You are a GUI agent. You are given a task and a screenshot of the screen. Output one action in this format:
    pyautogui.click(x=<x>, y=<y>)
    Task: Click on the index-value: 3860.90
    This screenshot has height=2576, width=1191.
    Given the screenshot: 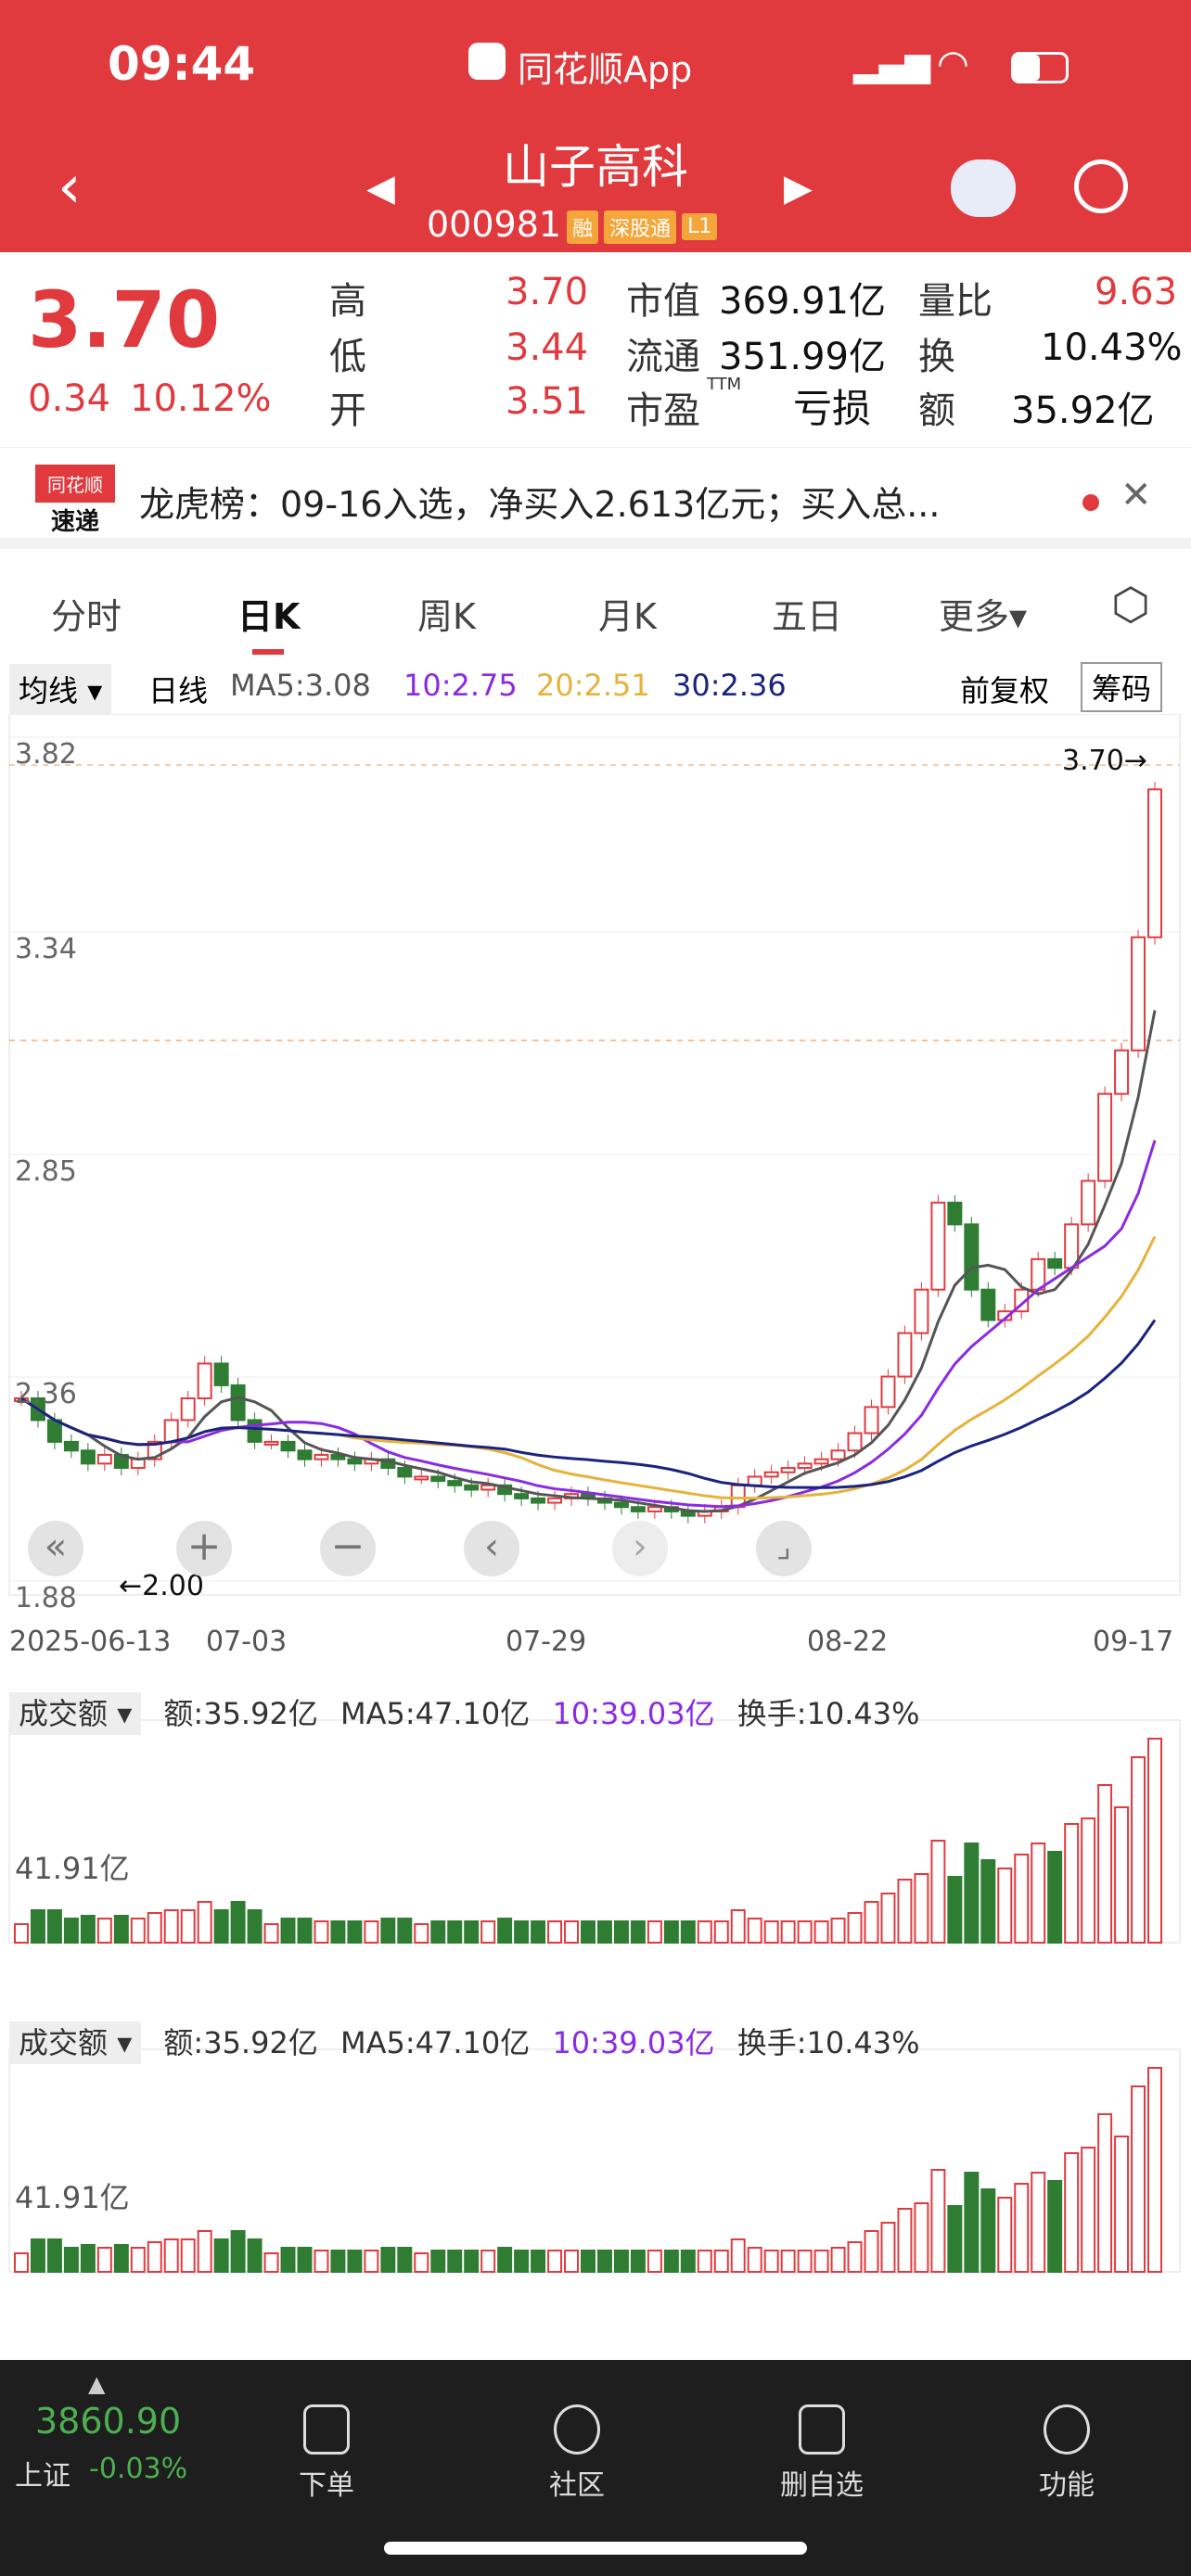 What is the action you would take?
    pyautogui.click(x=108, y=2421)
    